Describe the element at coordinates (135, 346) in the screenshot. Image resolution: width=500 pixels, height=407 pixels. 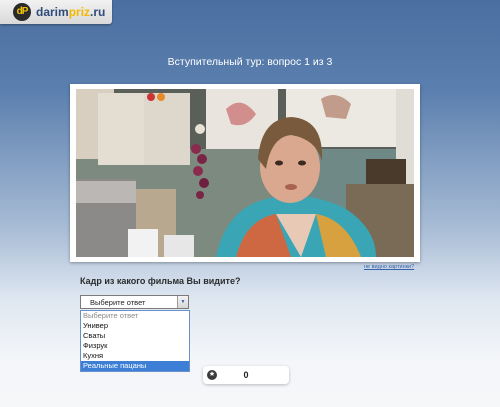
I see `option-fizruk: Физрук` at that location.